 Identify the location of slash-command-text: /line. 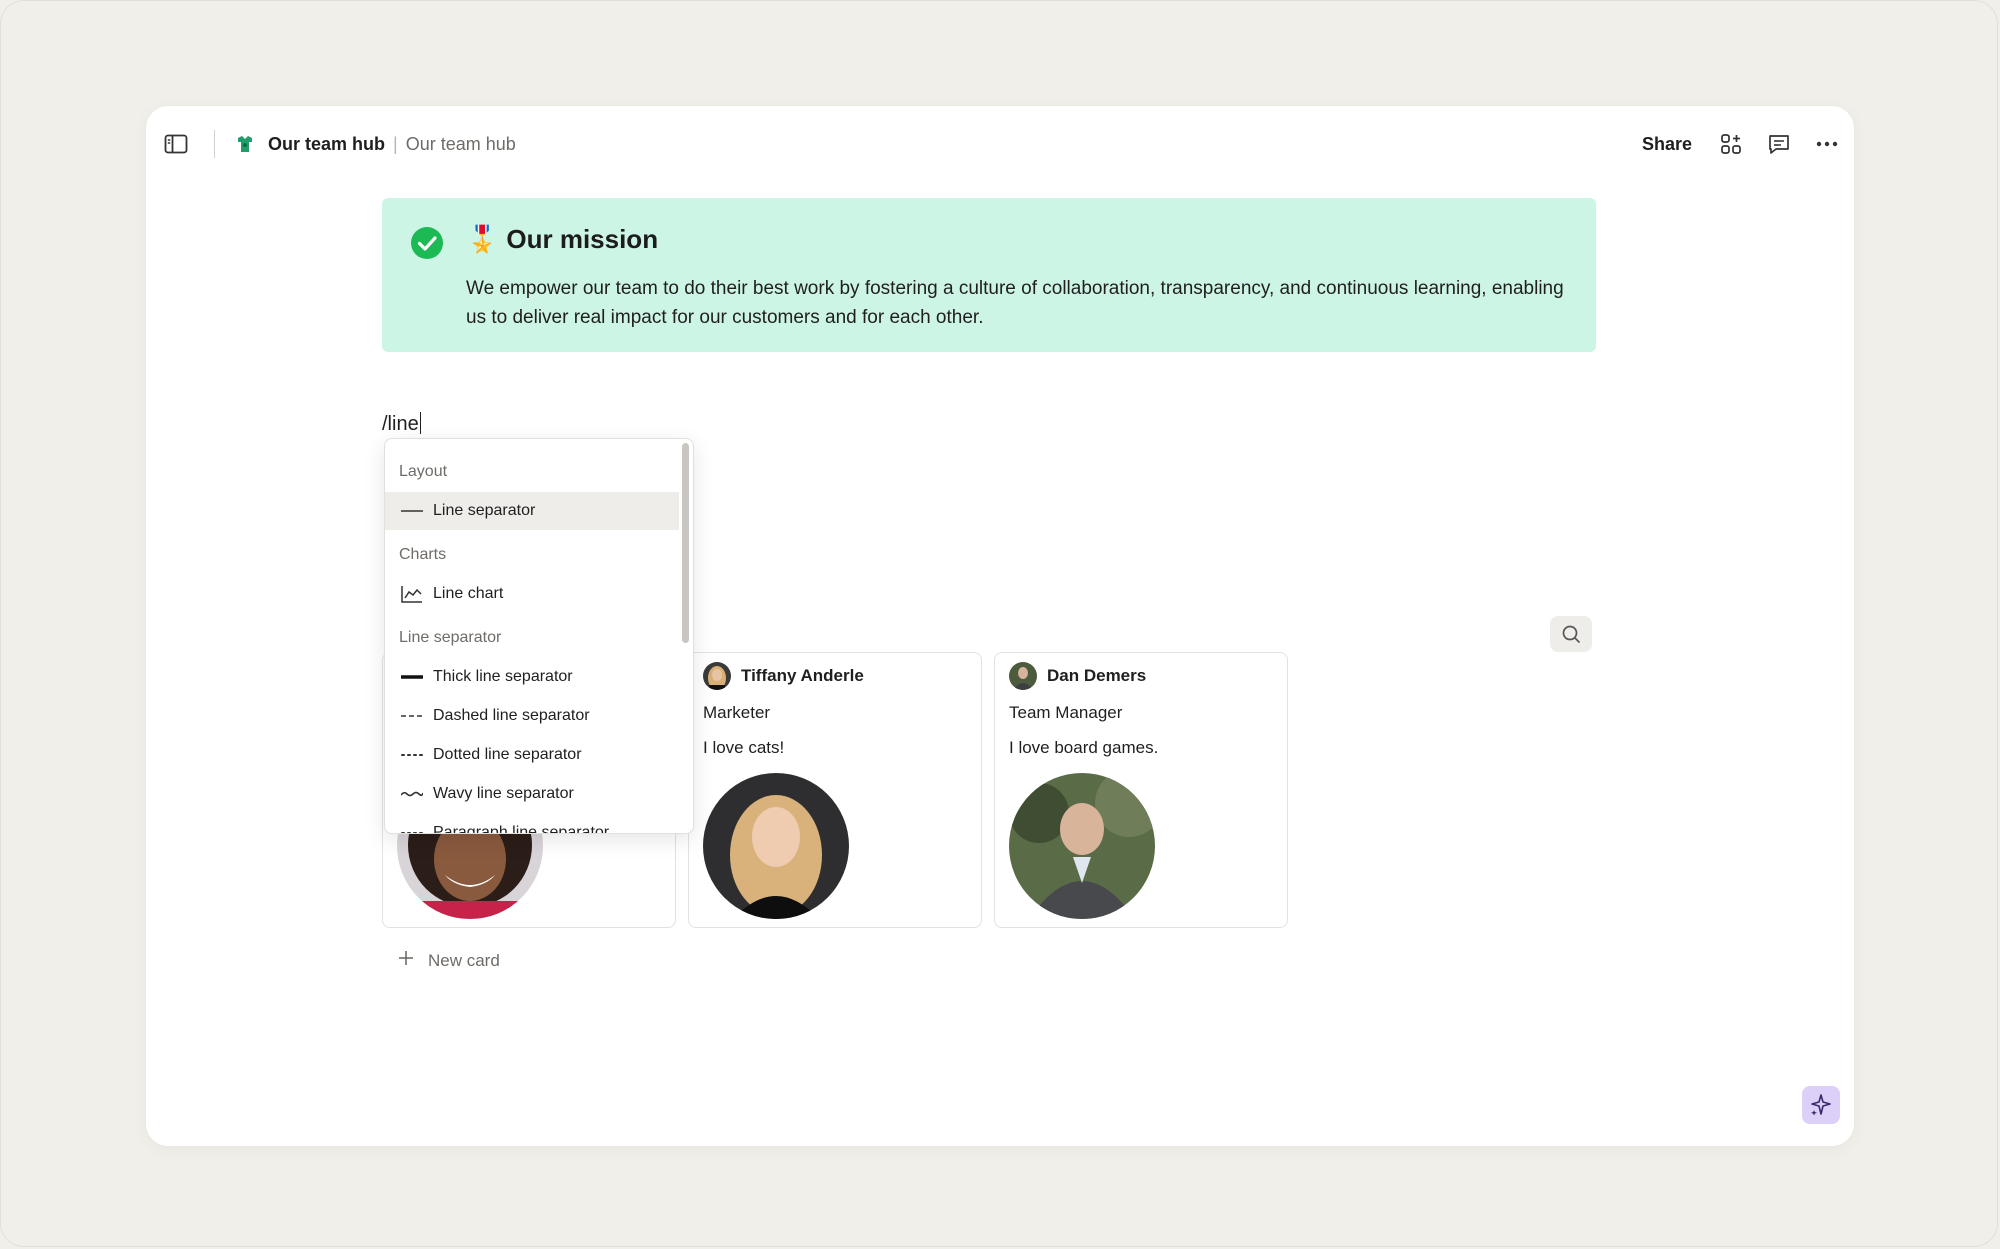
(400, 424).